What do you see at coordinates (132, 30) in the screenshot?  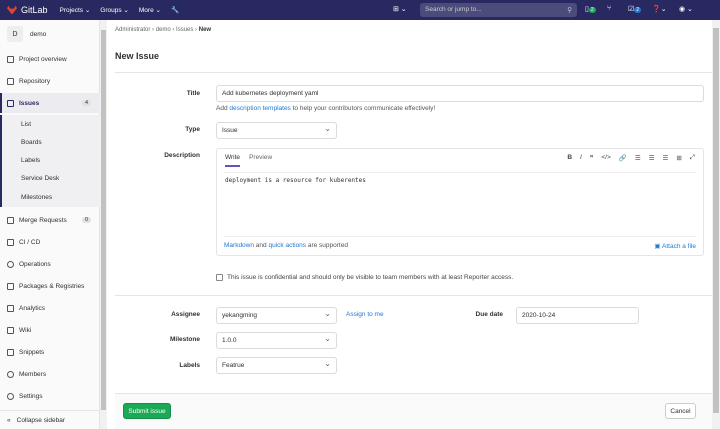 I see `breadcrumb-administrator: Administrator` at bounding box center [132, 30].